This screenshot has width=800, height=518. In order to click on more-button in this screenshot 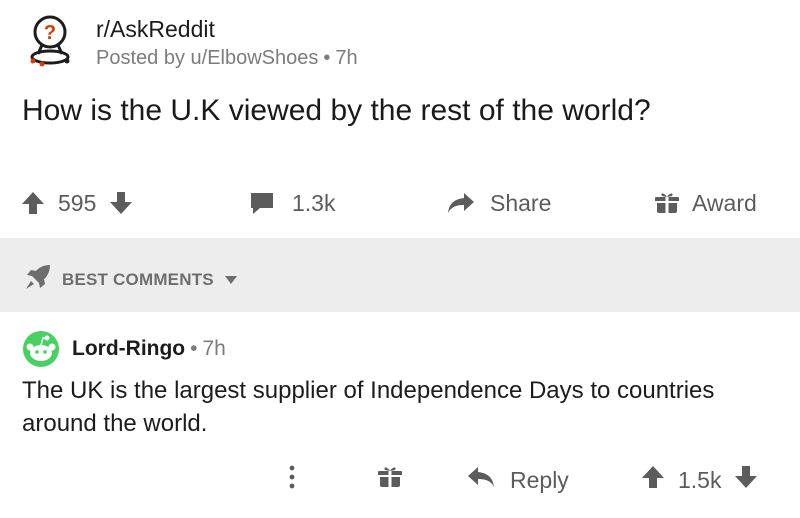, I will do `click(292, 480)`.